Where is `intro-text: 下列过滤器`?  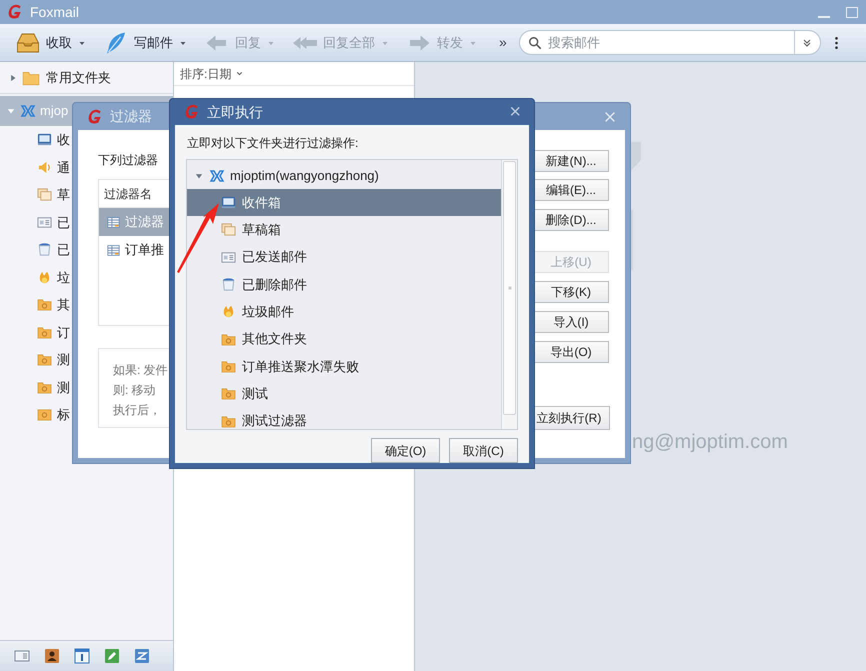
intro-text: 下列过滤器 is located at coordinates (128, 160).